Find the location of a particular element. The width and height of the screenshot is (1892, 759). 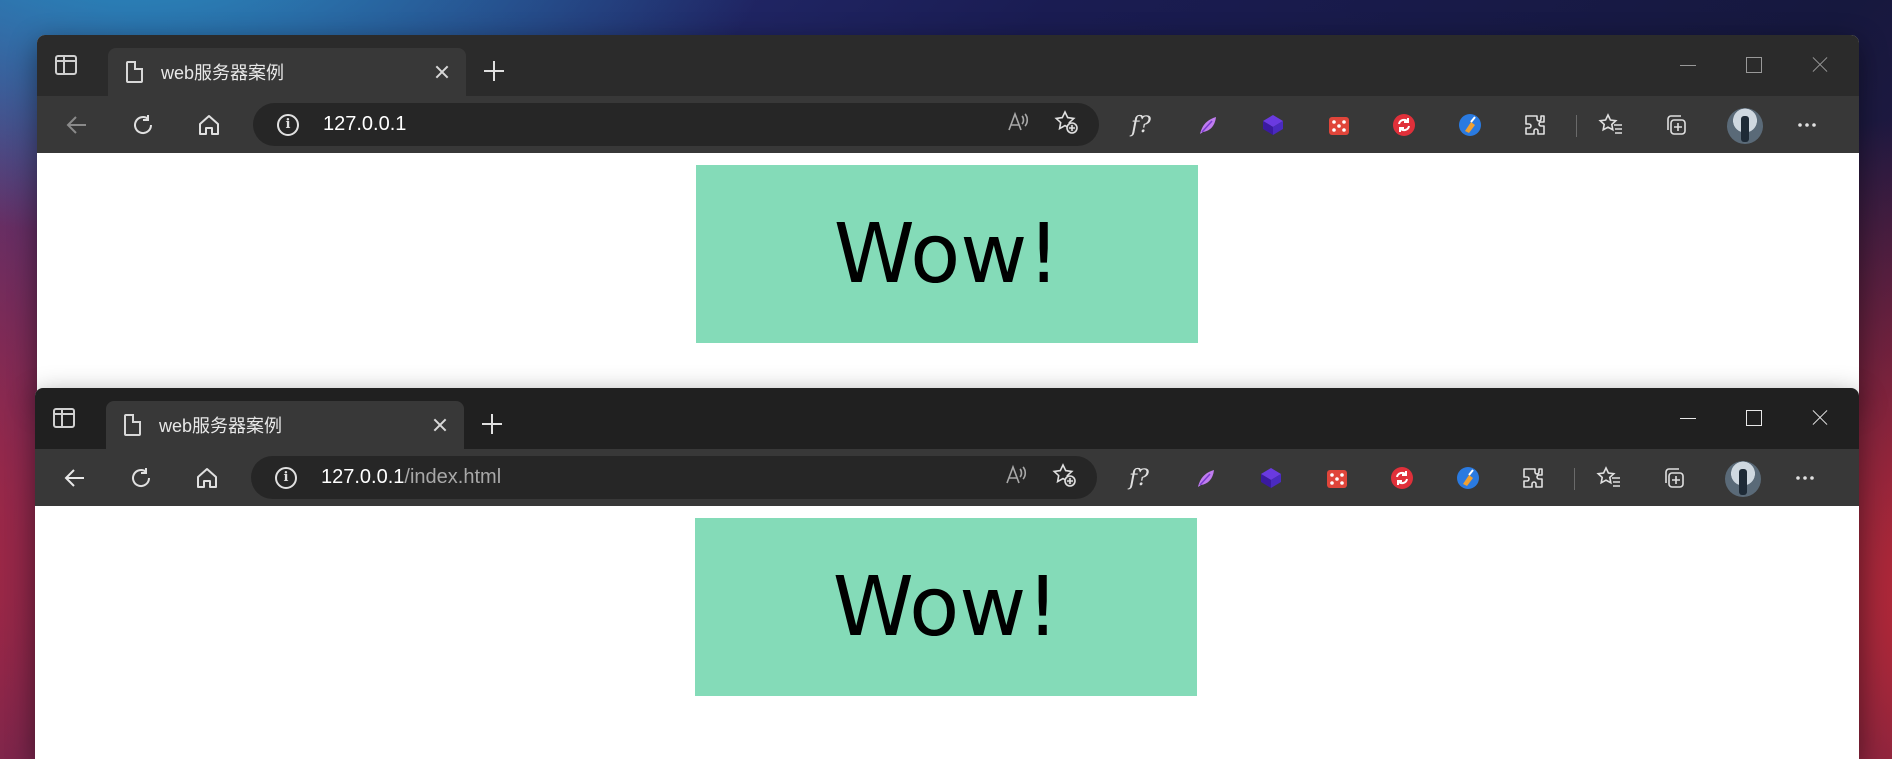

toolbar: i 127.0.0.1 f? is located at coordinates (948, 124).